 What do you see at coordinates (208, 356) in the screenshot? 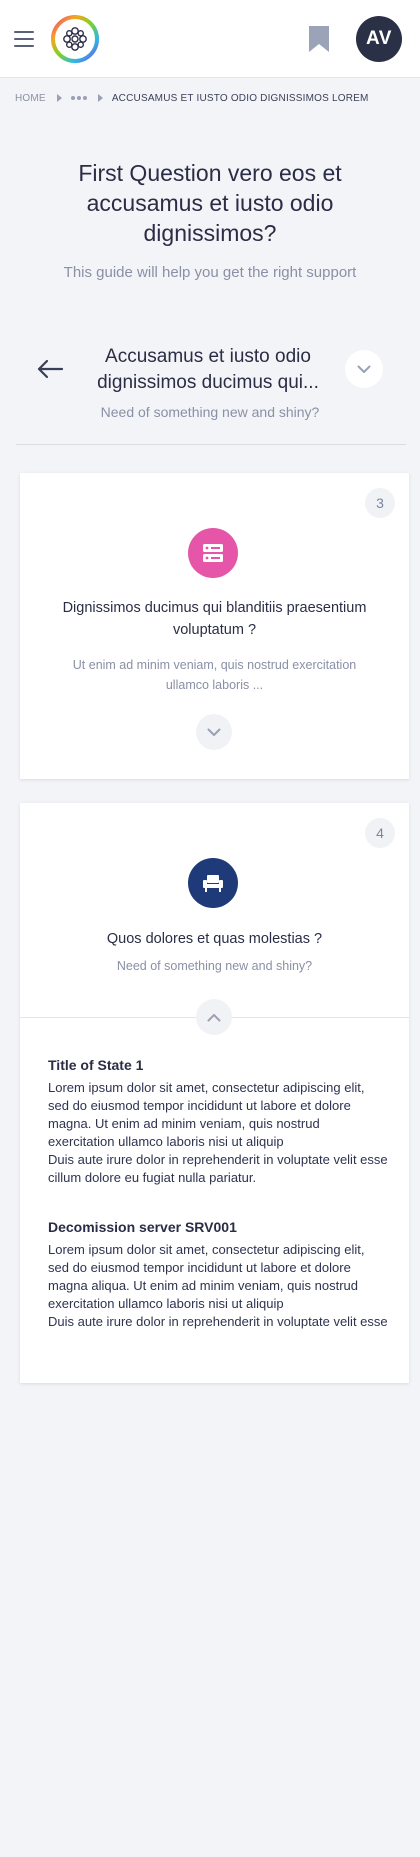
I see `question-title-line1: Accusamus et iusto odio` at bounding box center [208, 356].